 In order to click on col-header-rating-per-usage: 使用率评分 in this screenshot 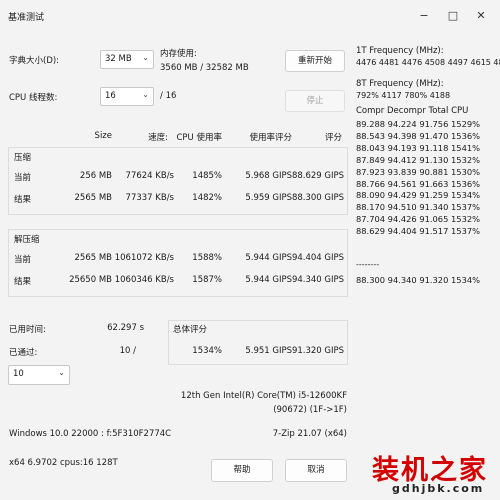, I will do `click(270, 138)`.